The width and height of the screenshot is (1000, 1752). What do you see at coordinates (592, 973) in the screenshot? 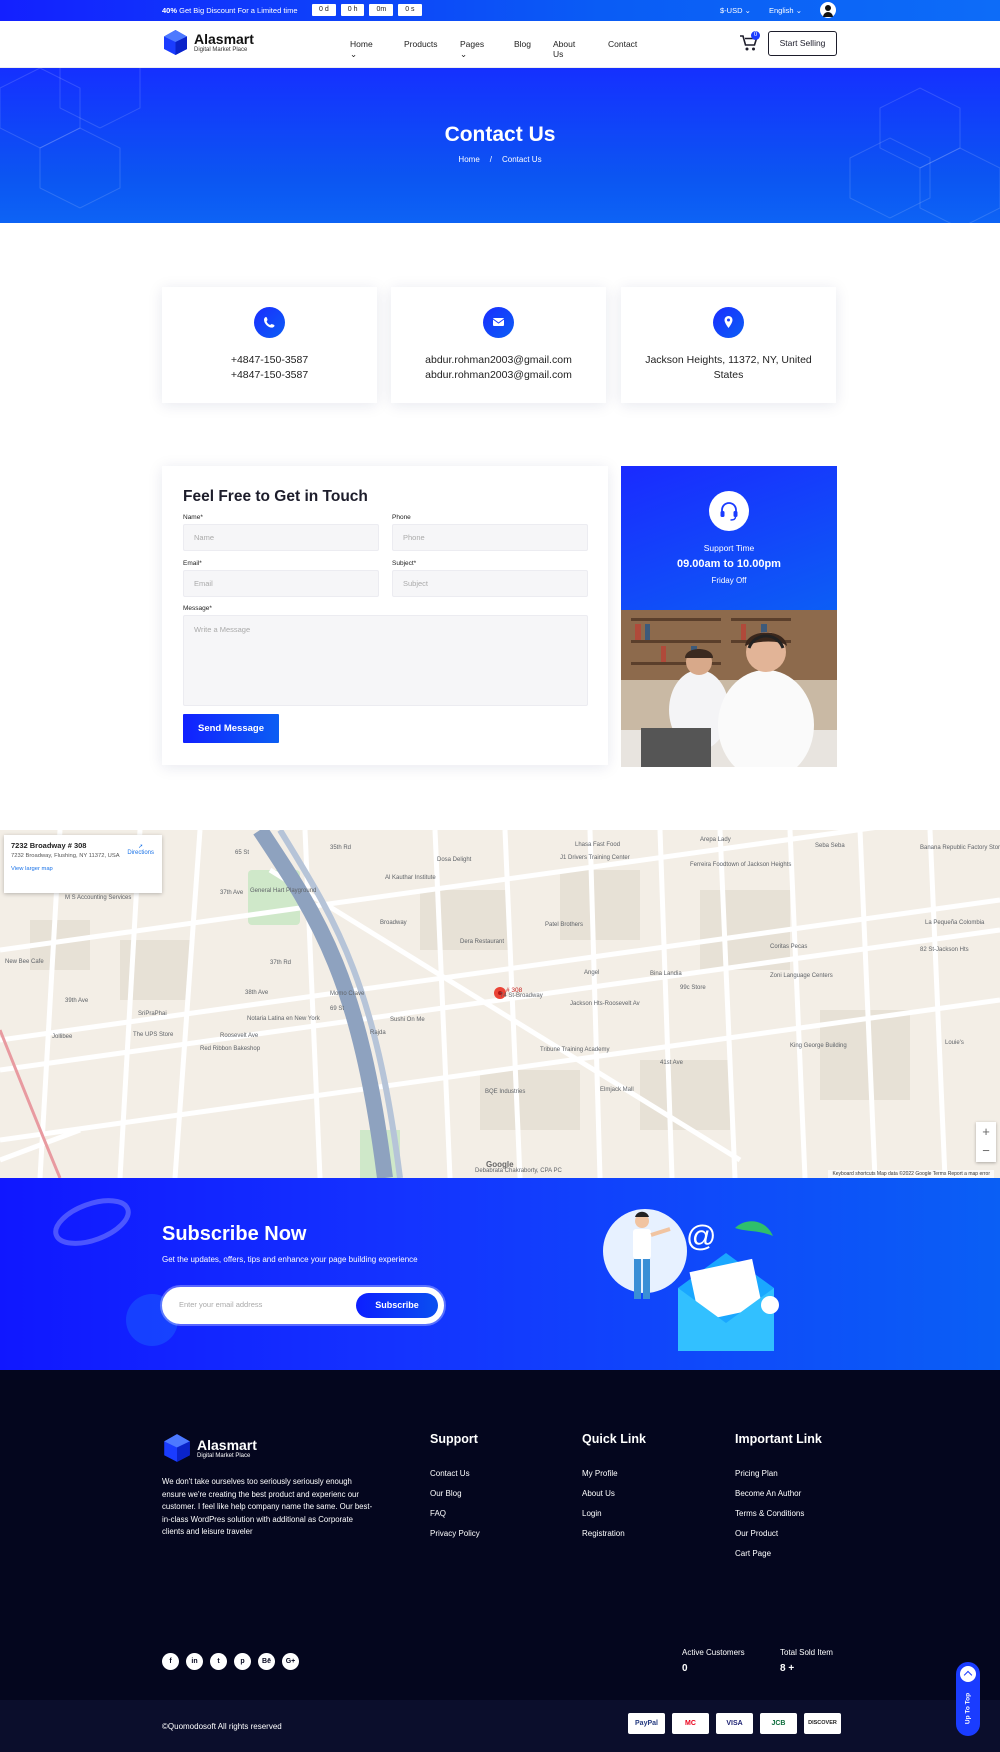
I see `map-label: Angel` at bounding box center [592, 973].